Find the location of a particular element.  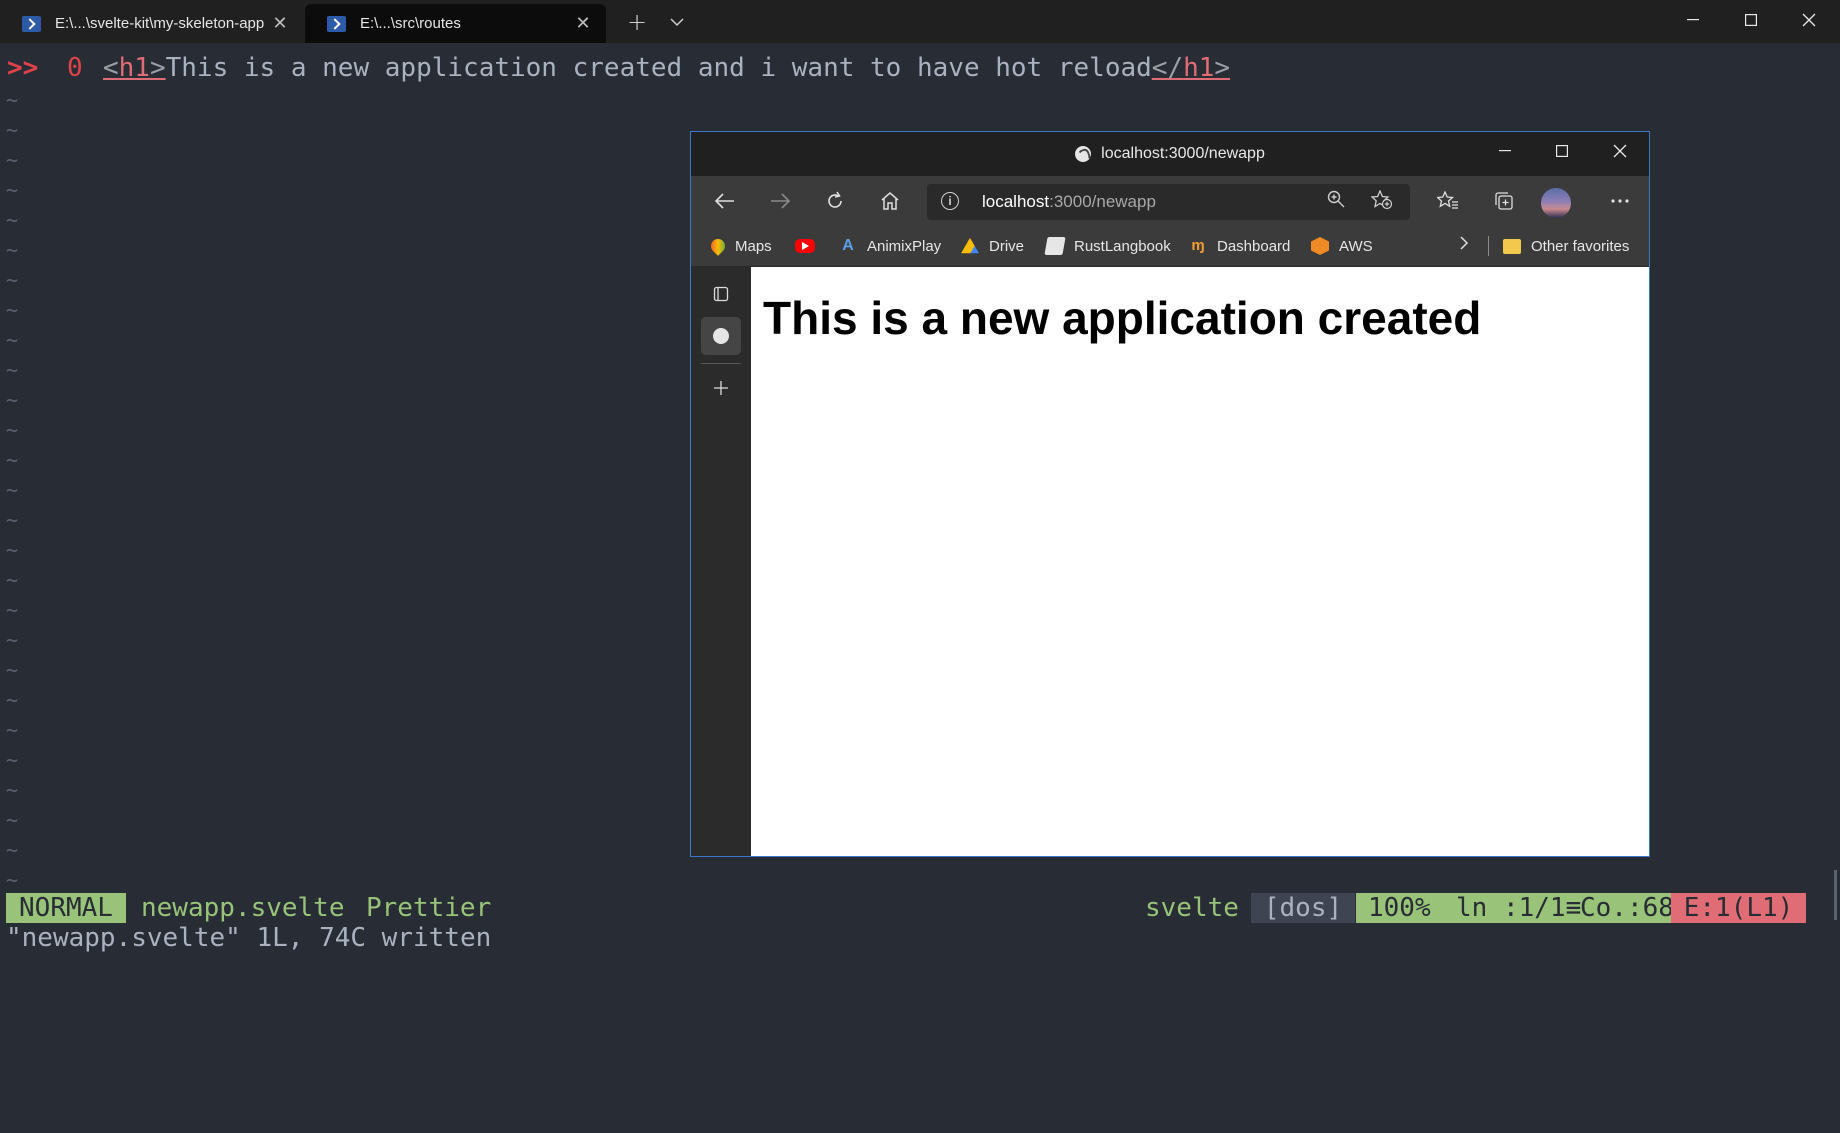

profile-avatar is located at coordinates (1556, 203).